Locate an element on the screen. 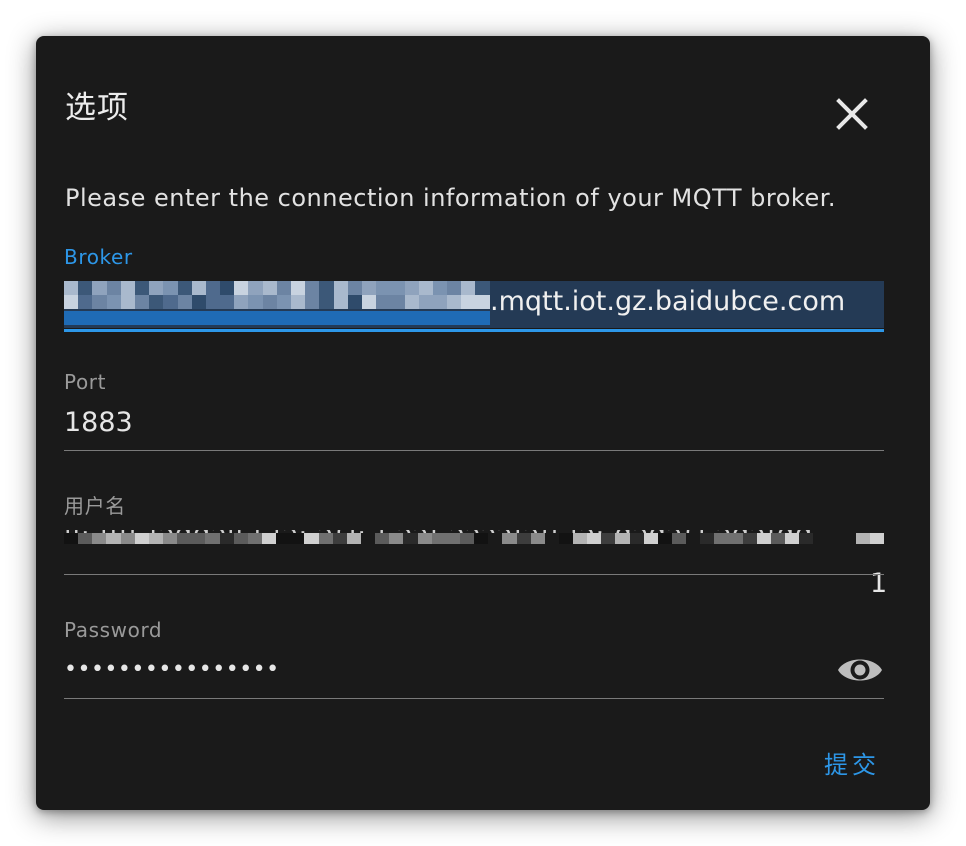  toggle-password-visibility-button is located at coordinates (860, 670).